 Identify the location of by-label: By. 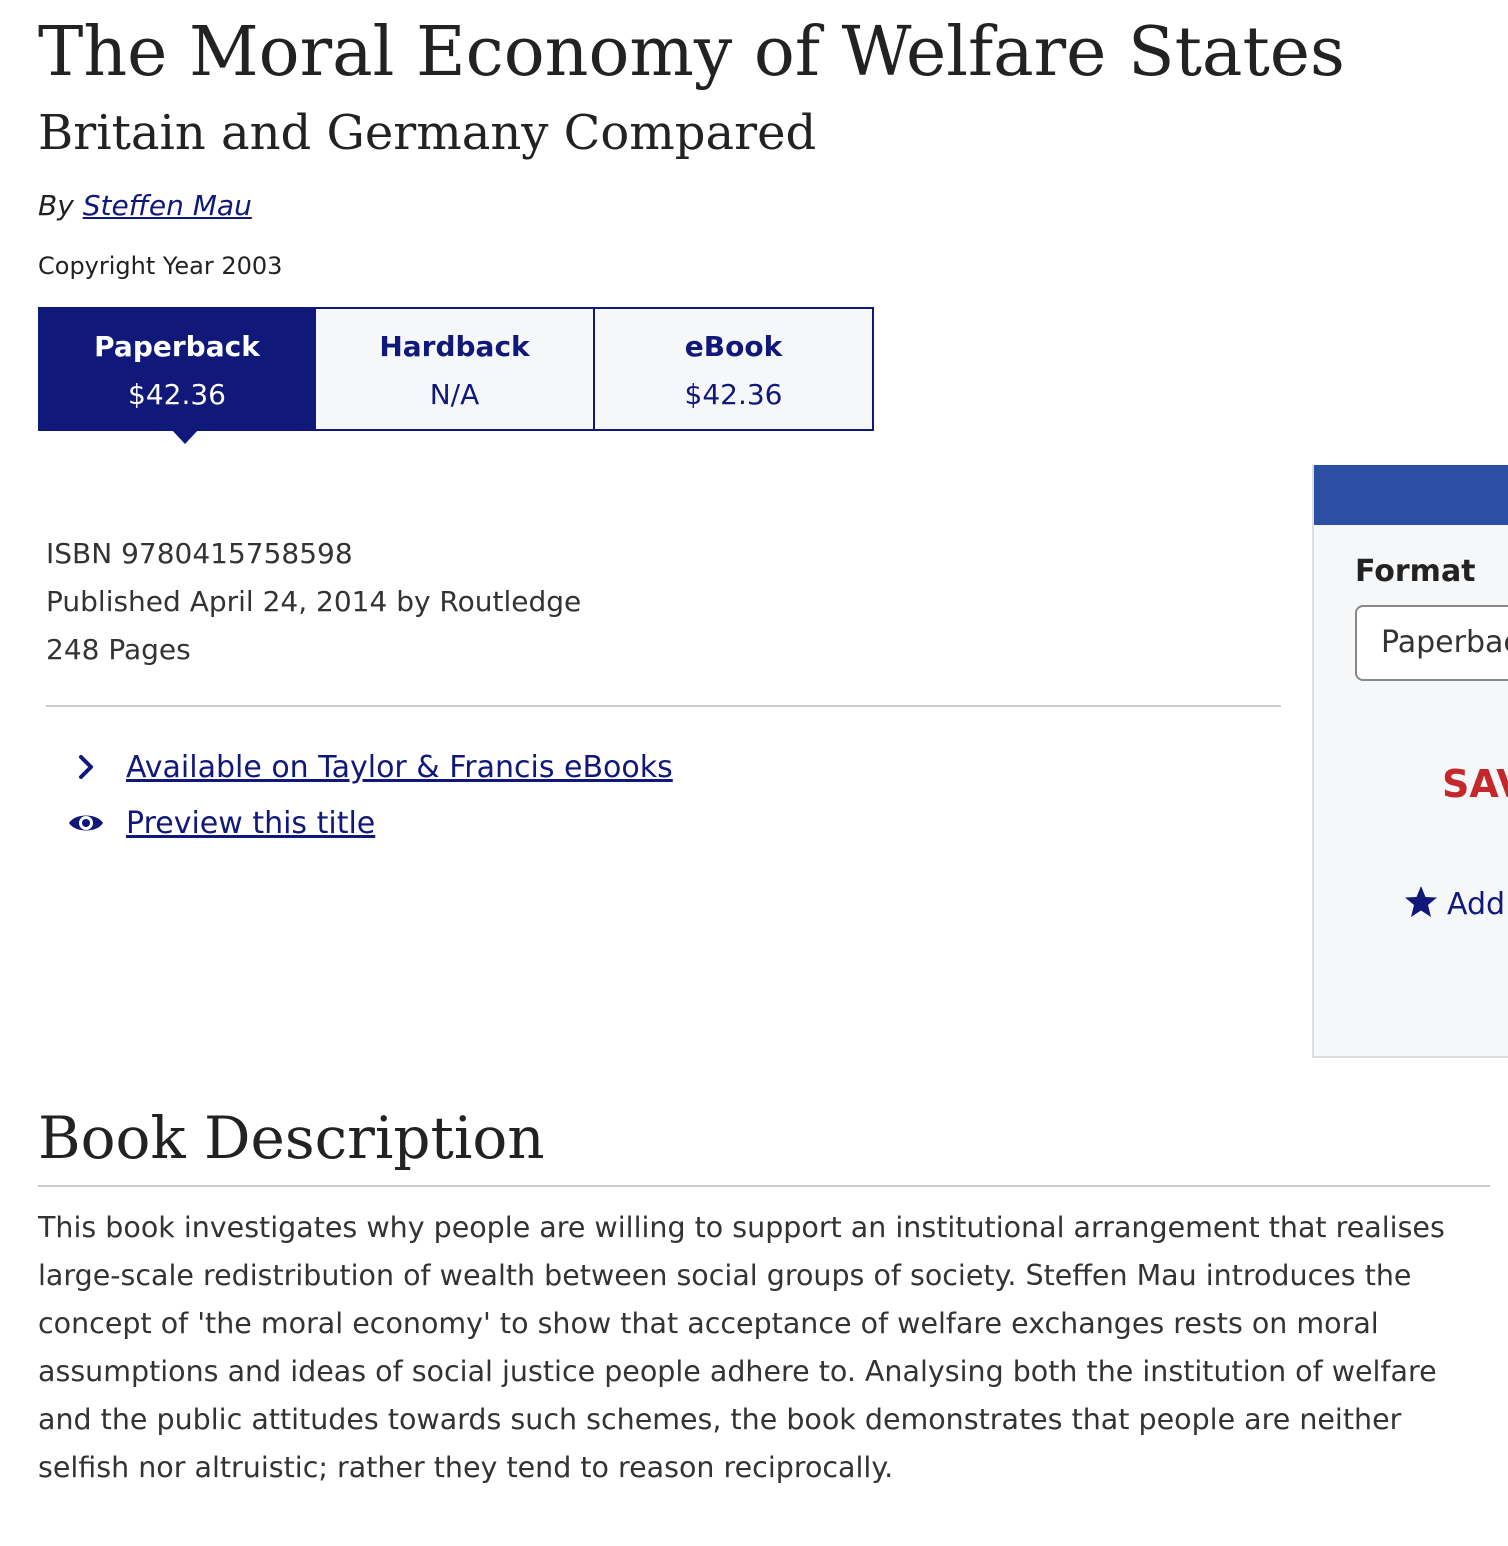
(56, 205).